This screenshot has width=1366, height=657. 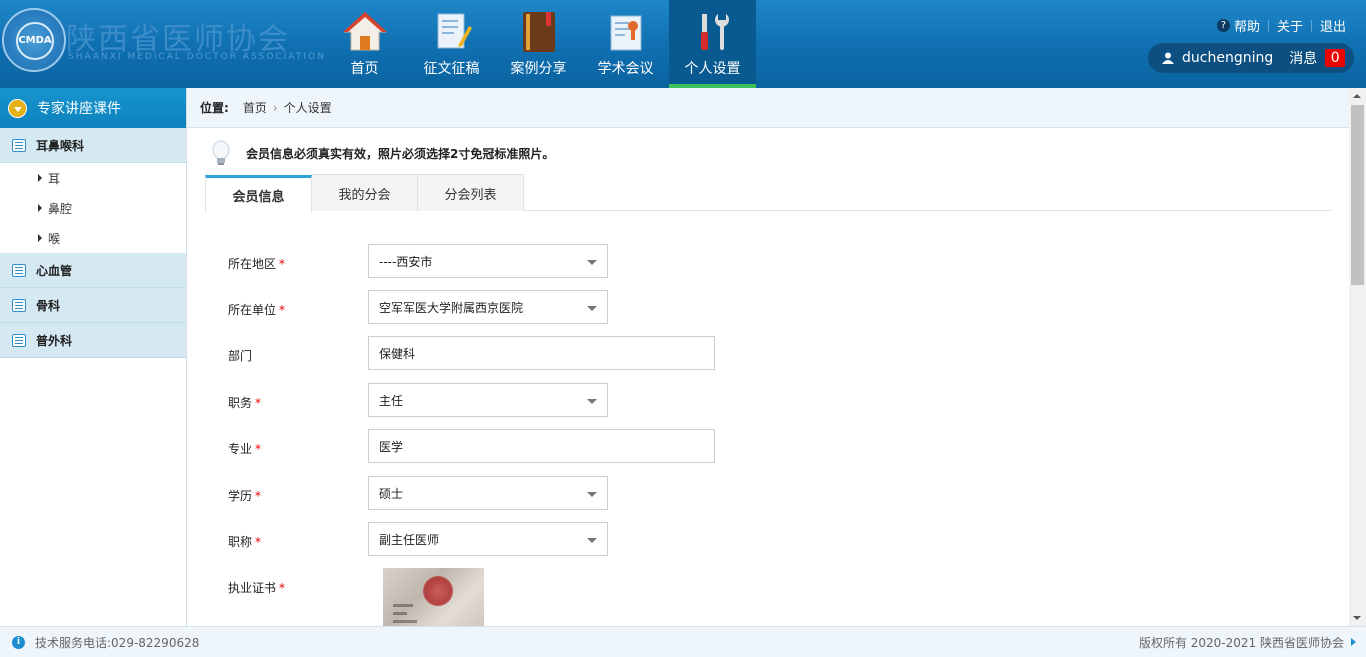 What do you see at coordinates (364, 69) in the screenshot?
I see `nav-label: 首页` at bounding box center [364, 69].